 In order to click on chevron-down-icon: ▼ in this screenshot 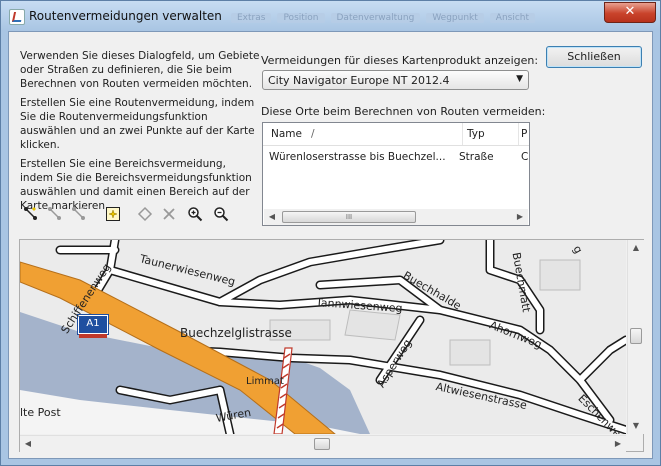, I will do `click(519, 79)`.